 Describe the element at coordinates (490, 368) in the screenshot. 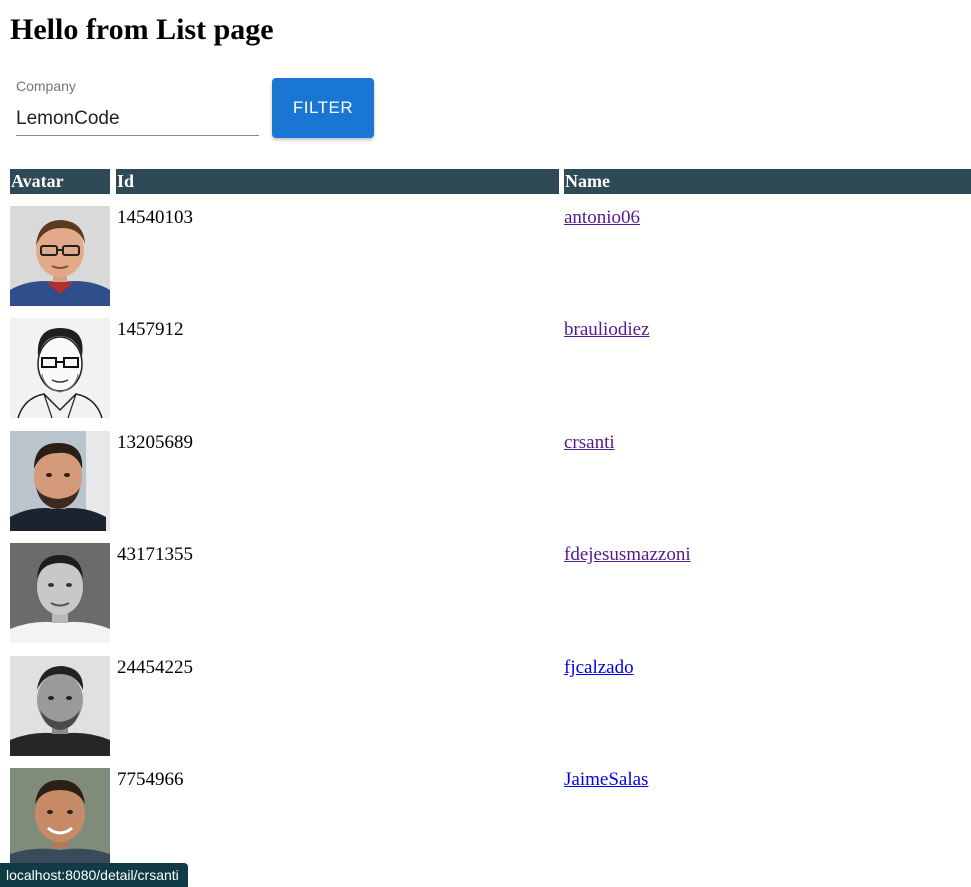

I see `table-row: 1457912 brauliodiez` at that location.